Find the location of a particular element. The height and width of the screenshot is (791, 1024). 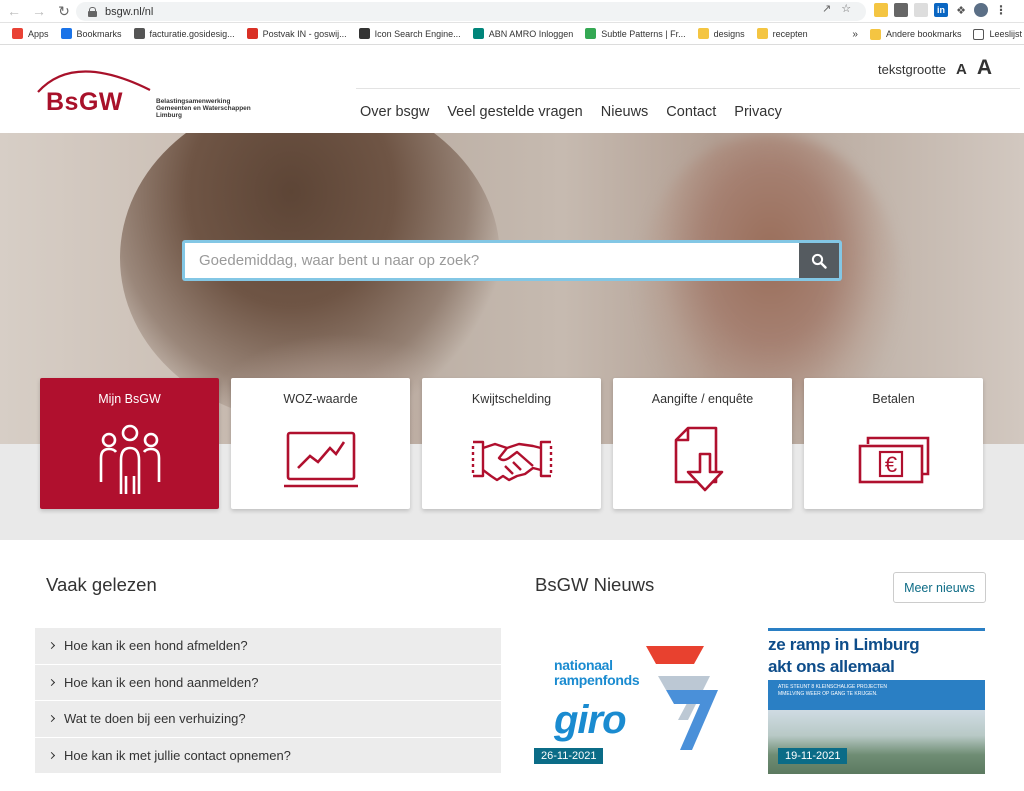

bookmark-item: designs is located at coordinates (721, 33).